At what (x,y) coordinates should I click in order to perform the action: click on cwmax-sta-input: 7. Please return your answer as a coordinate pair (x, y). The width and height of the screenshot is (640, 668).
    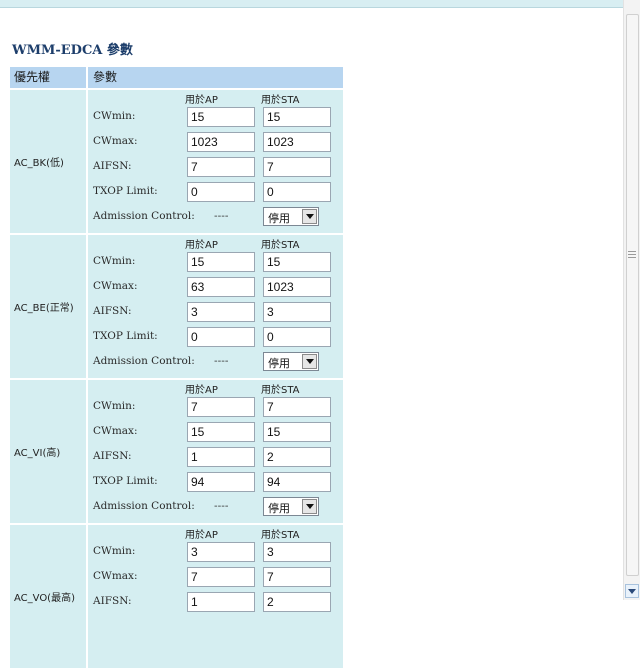
    Looking at the image, I should click on (297, 577).